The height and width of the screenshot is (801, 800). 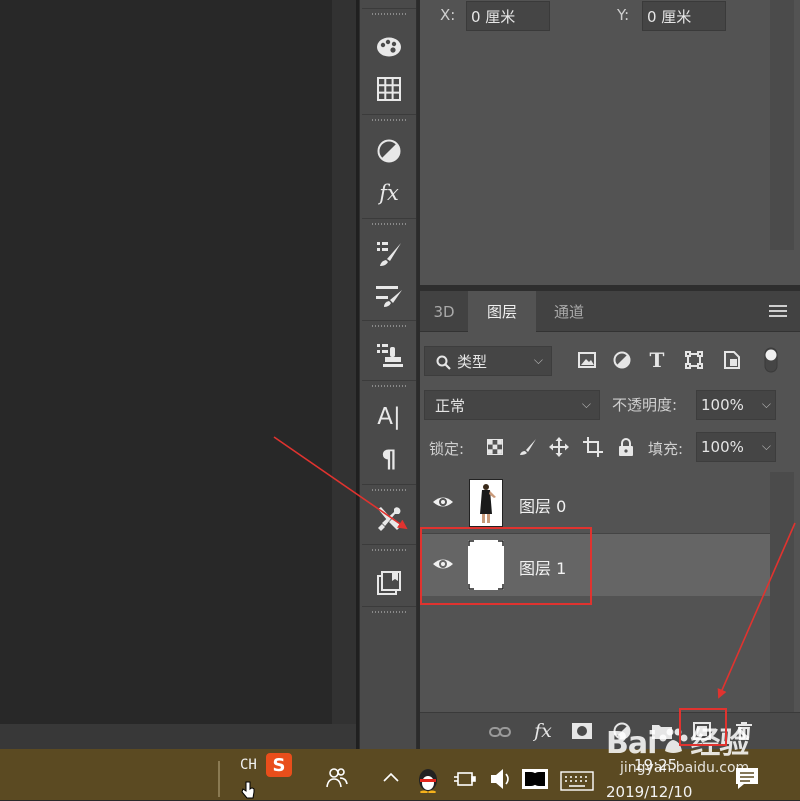 What do you see at coordinates (582, 731) in the screenshot?
I see `add-layer-mask-icon` at bounding box center [582, 731].